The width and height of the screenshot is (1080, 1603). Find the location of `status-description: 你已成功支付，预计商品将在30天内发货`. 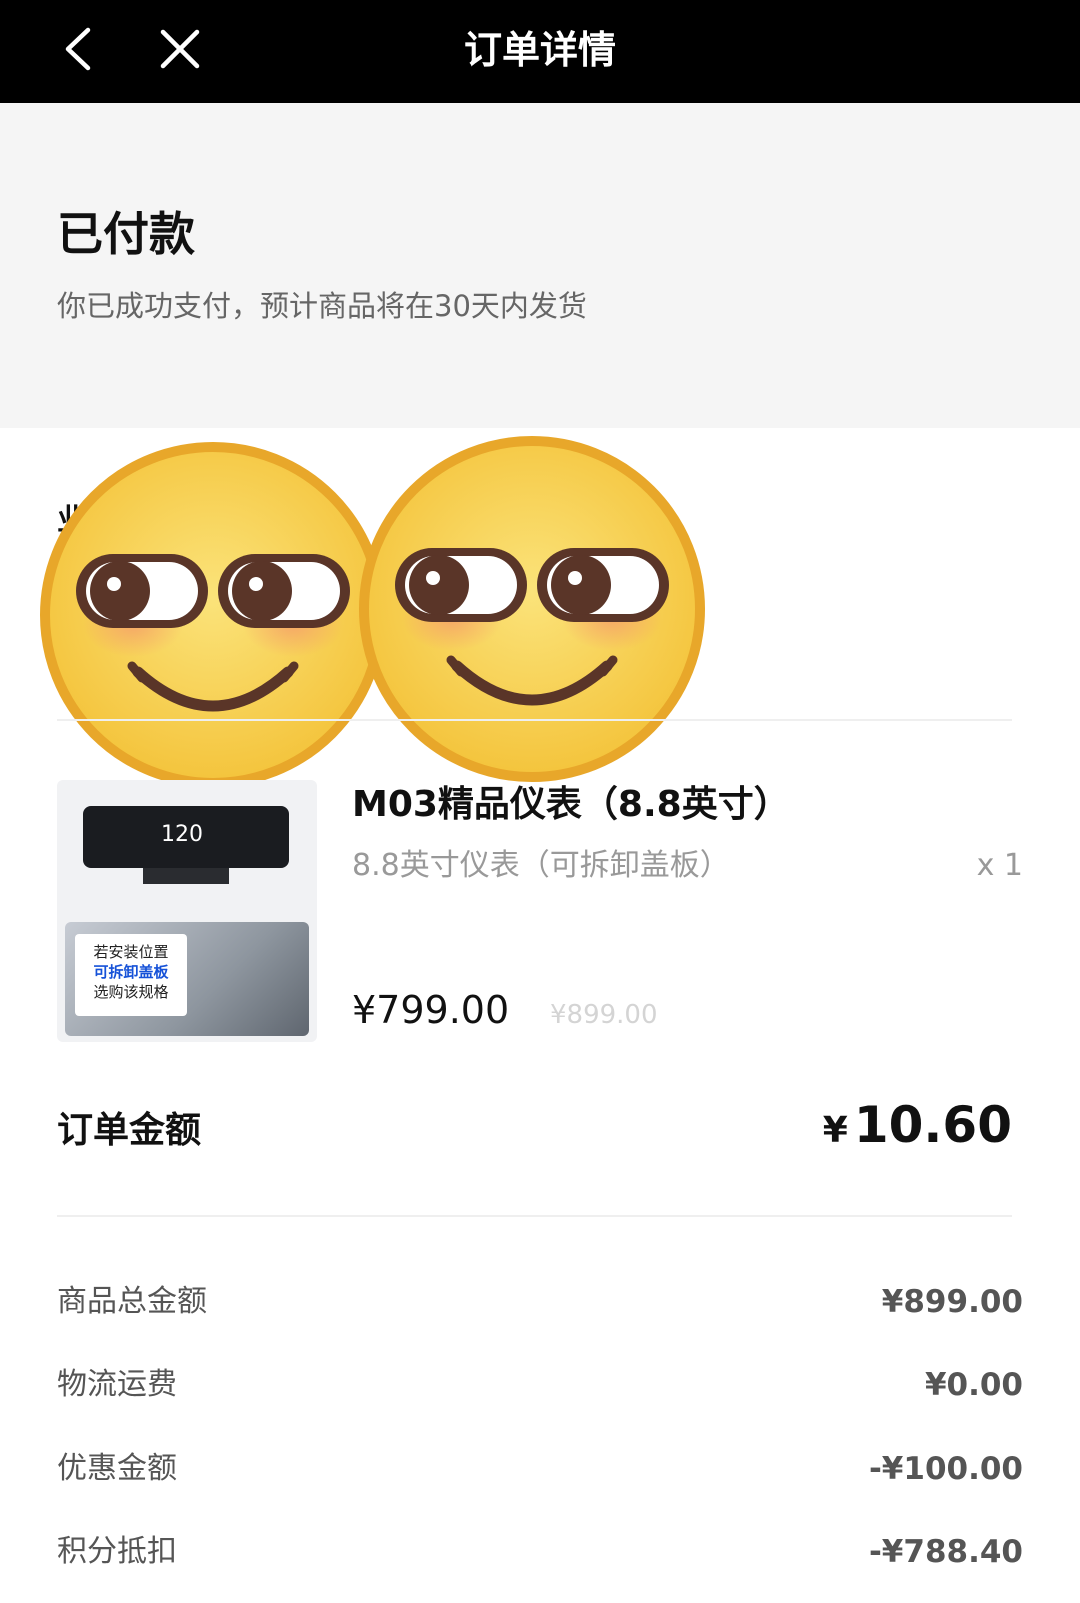

status-description: 你已成功支付，预计商品将在30天内发货 is located at coordinates (322, 306).